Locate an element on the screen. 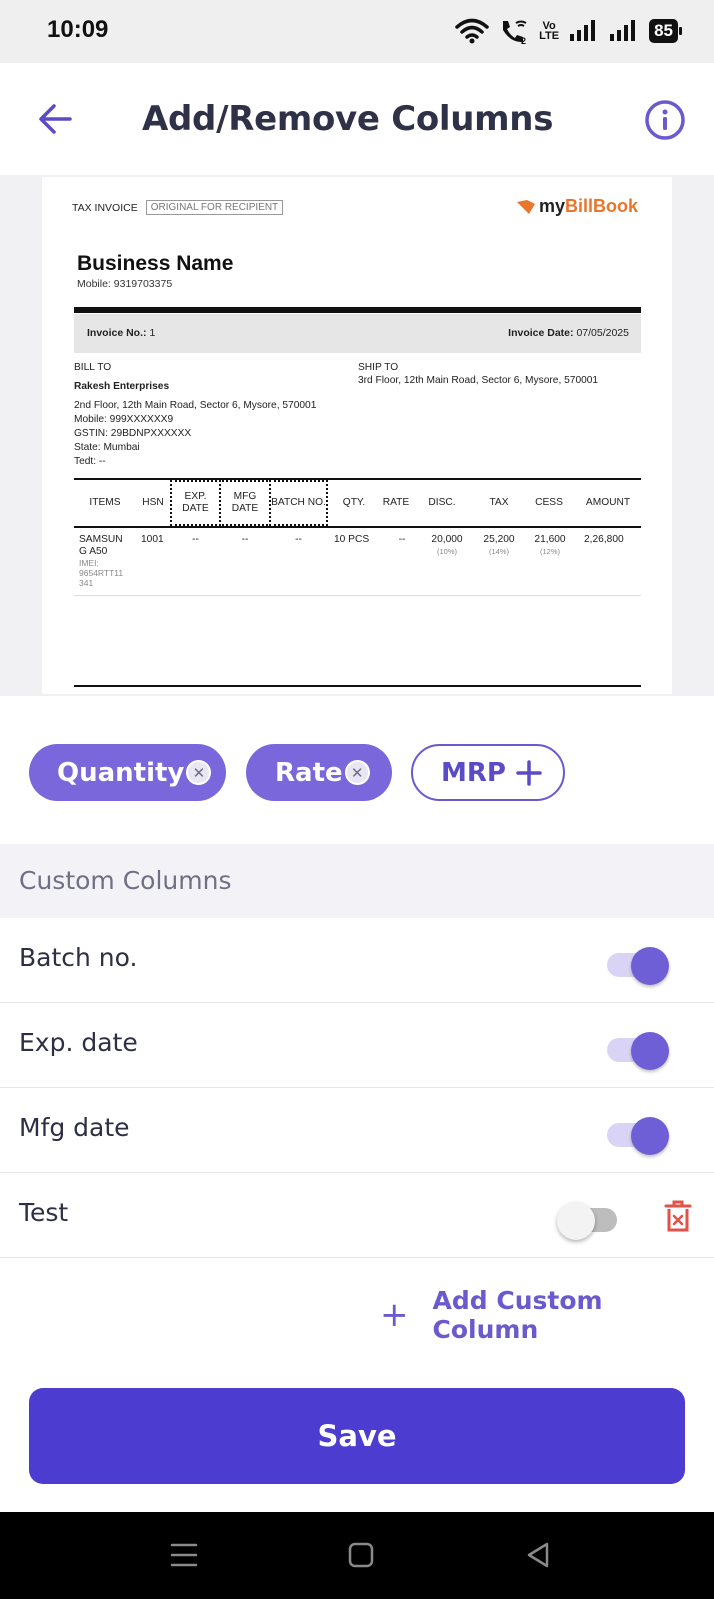 This screenshot has width=714, height=1599. trash-icon is located at coordinates (678, 1216).